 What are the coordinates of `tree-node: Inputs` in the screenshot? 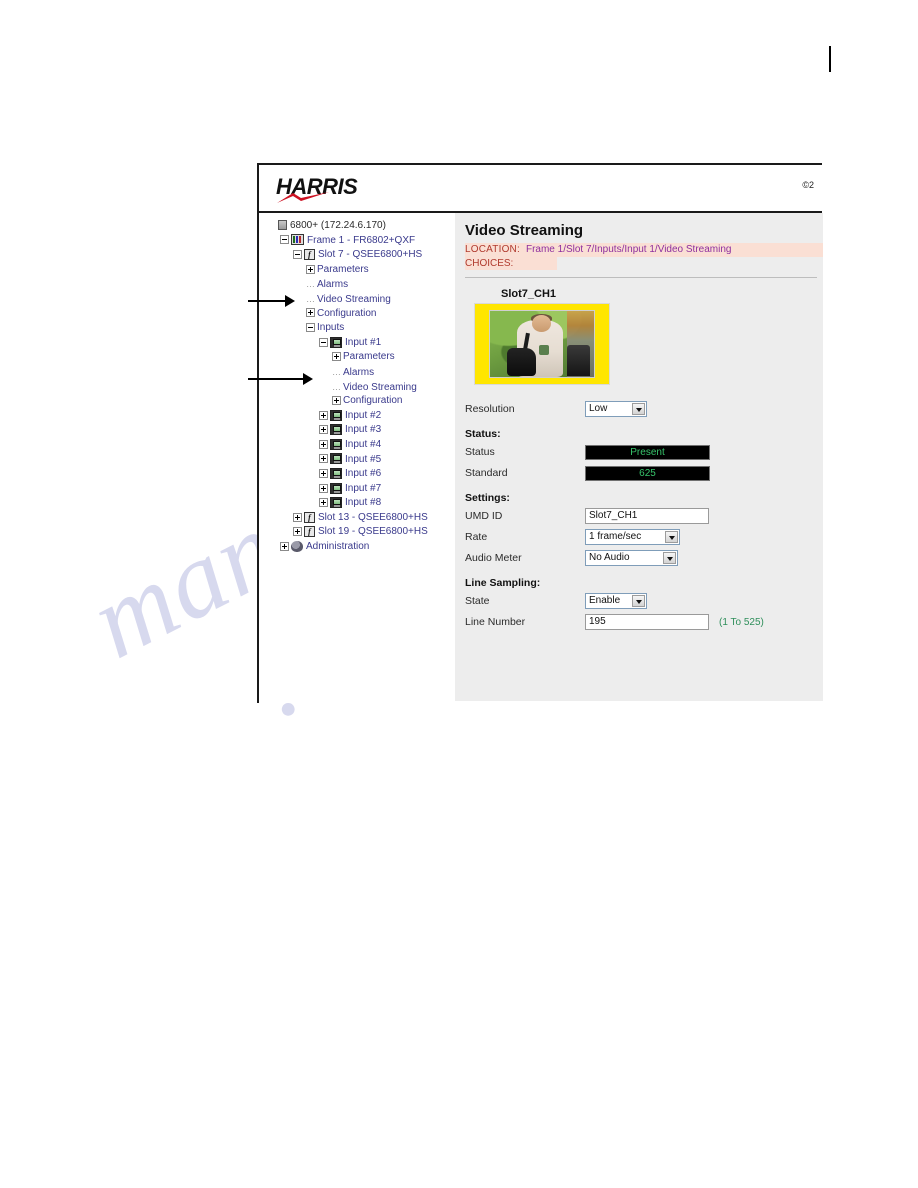 It's located at (358, 328).